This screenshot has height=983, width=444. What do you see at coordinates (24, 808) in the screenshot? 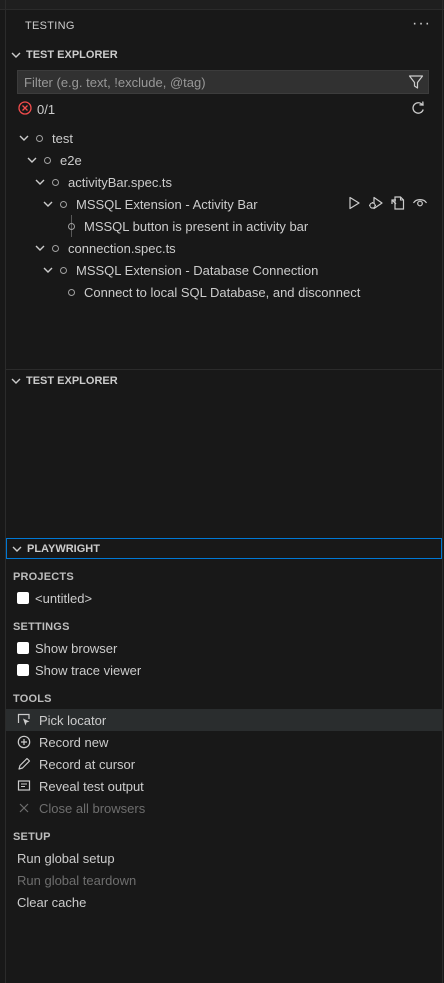
I see `close-icon` at bounding box center [24, 808].